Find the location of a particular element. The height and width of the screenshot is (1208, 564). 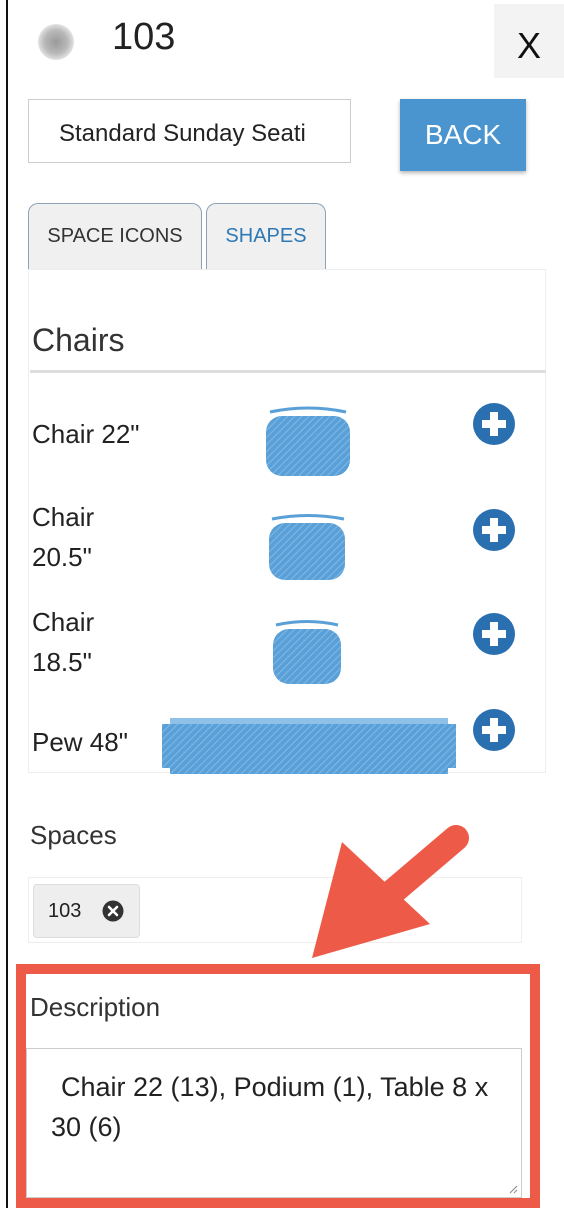

tab-shapes: SHAPES is located at coordinates (266, 236).